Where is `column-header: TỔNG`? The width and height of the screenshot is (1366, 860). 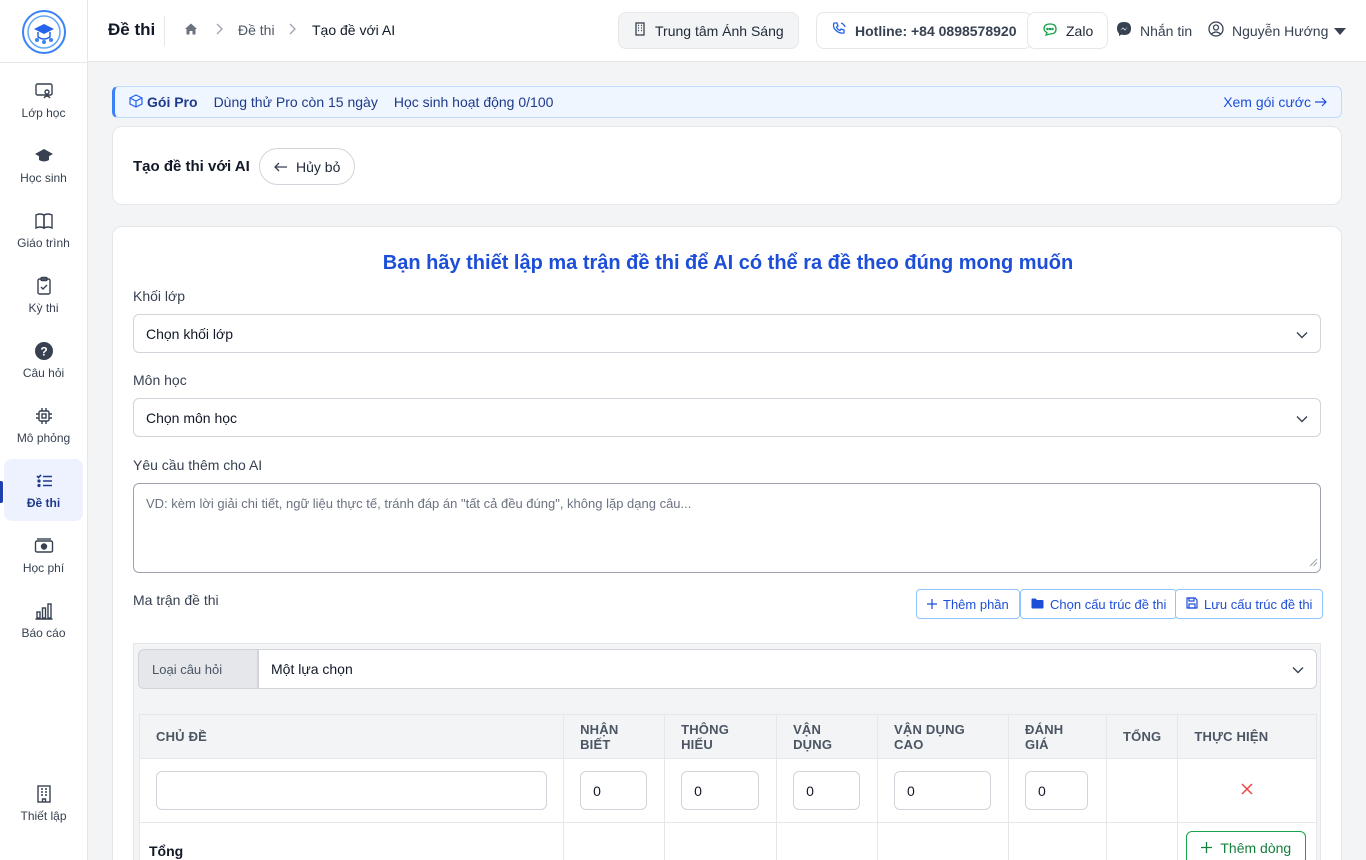 column-header: TỔNG is located at coordinates (1142, 736).